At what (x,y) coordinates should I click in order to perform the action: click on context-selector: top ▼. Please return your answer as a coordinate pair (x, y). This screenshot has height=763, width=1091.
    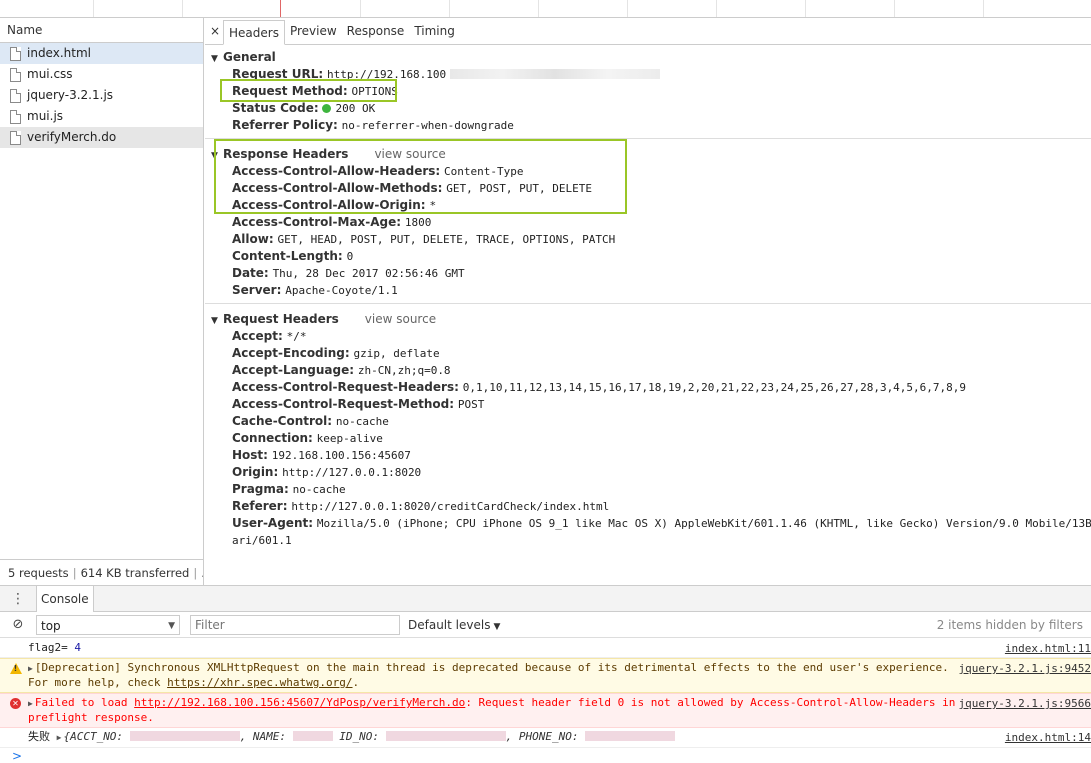
    Looking at the image, I should click on (108, 624).